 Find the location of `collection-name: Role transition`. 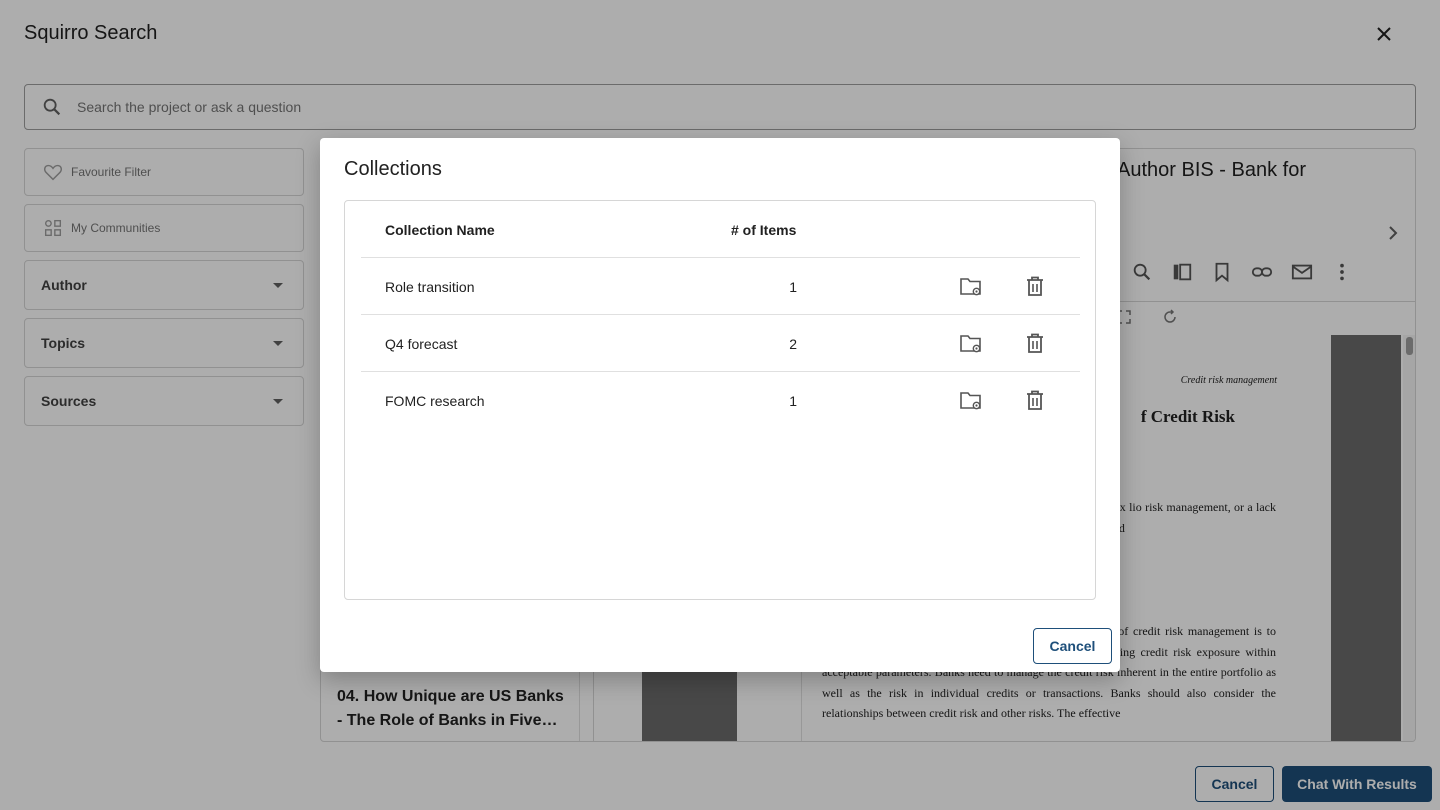

collection-name: Role transition is located at coordinates (430, 287).